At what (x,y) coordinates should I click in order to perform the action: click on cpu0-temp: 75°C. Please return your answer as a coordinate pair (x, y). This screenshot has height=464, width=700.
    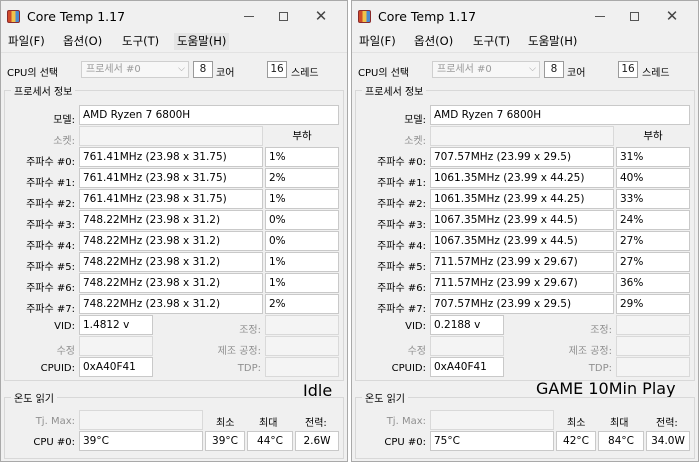
    Looking at the image, I should click on (492, 441).